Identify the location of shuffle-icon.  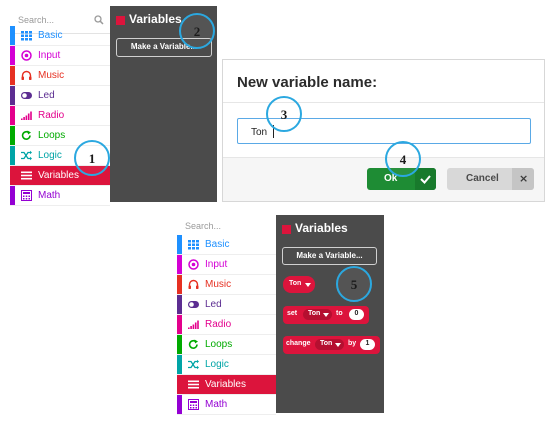
(26, 155).